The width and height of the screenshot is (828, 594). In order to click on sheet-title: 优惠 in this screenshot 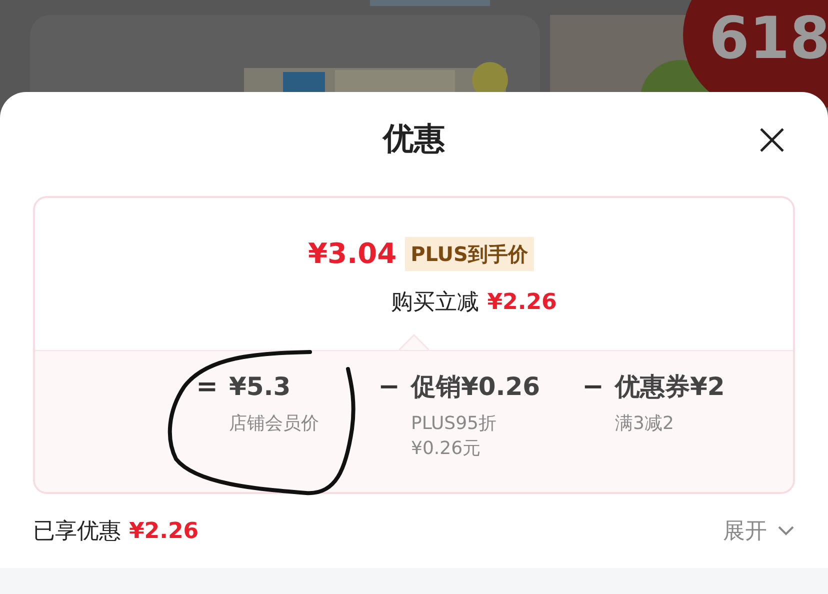, I will do `click(414, 139)`.